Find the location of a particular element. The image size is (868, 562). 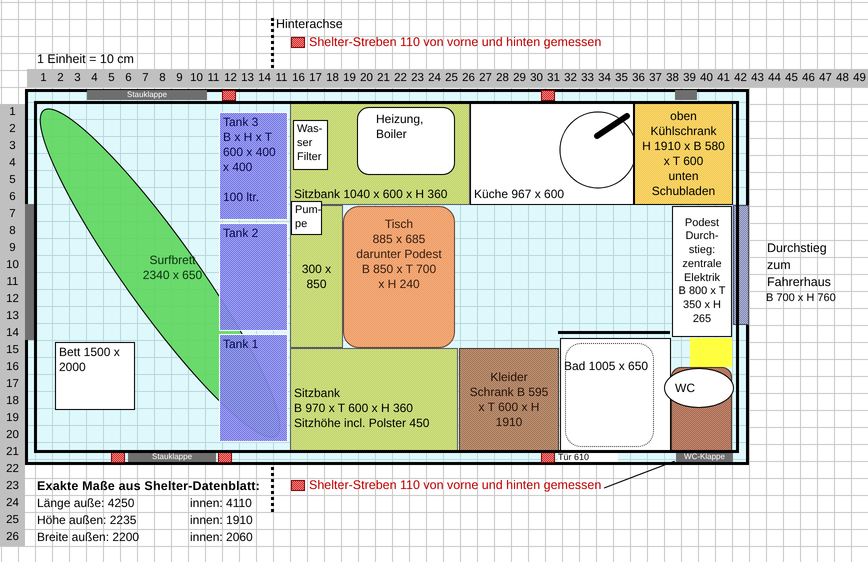

passage-size: B 700 x H 760 is located at coordinates (801, 298).